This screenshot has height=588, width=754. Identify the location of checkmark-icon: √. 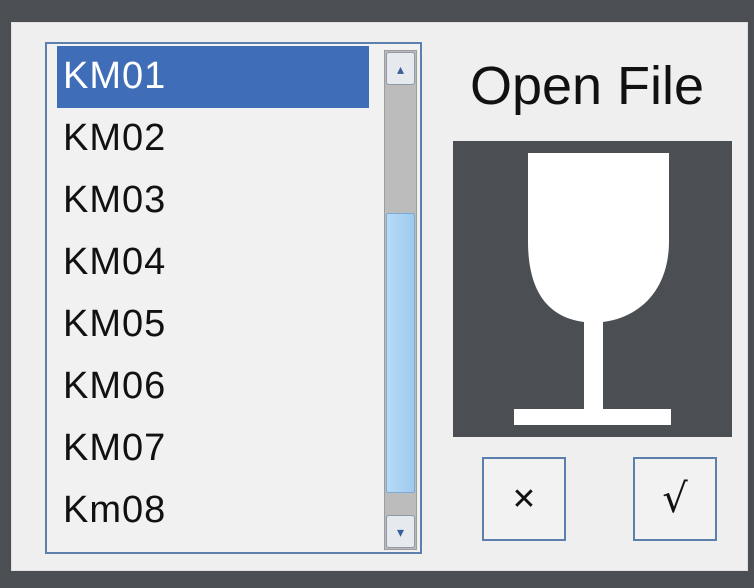
(675, 499).